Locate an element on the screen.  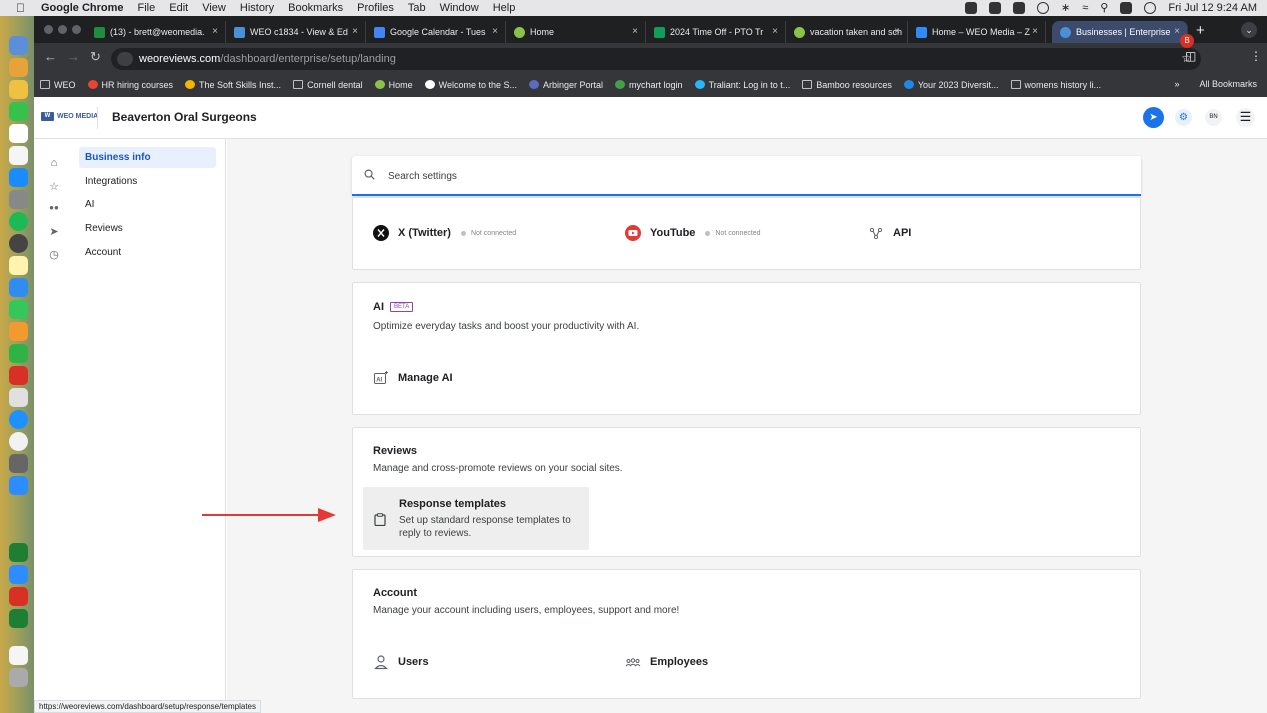
extensions-icon: ◫ is located at coordinates (1190, 56).